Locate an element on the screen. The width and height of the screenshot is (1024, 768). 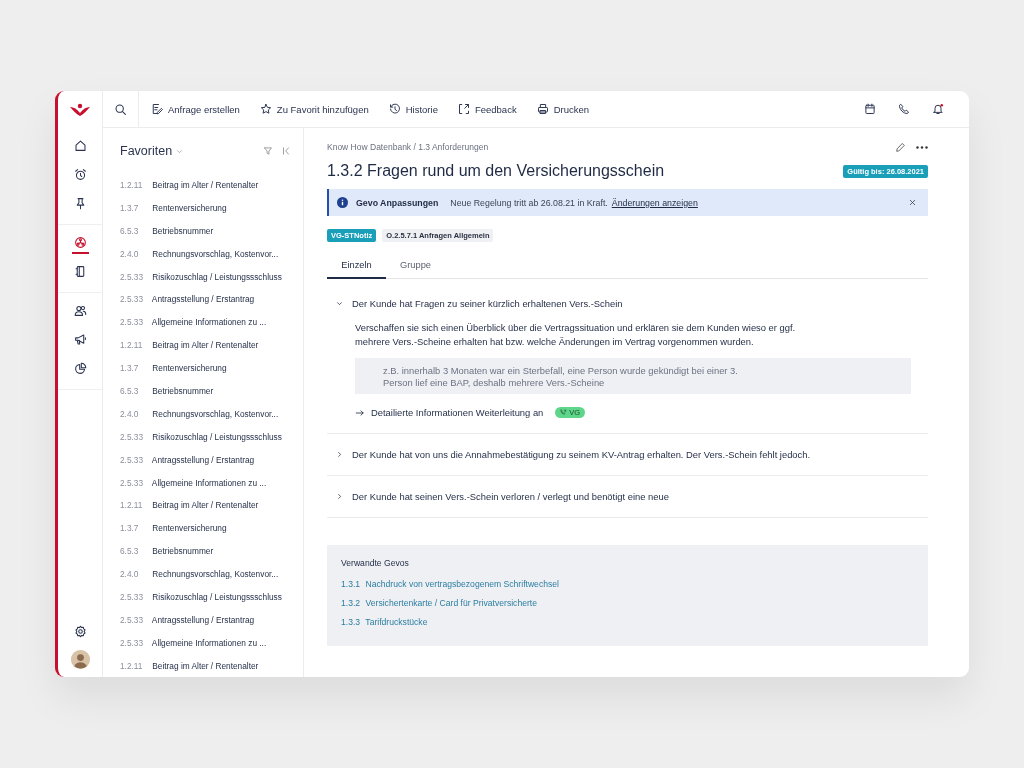
printer-icon is located at coordinates (542, 109).